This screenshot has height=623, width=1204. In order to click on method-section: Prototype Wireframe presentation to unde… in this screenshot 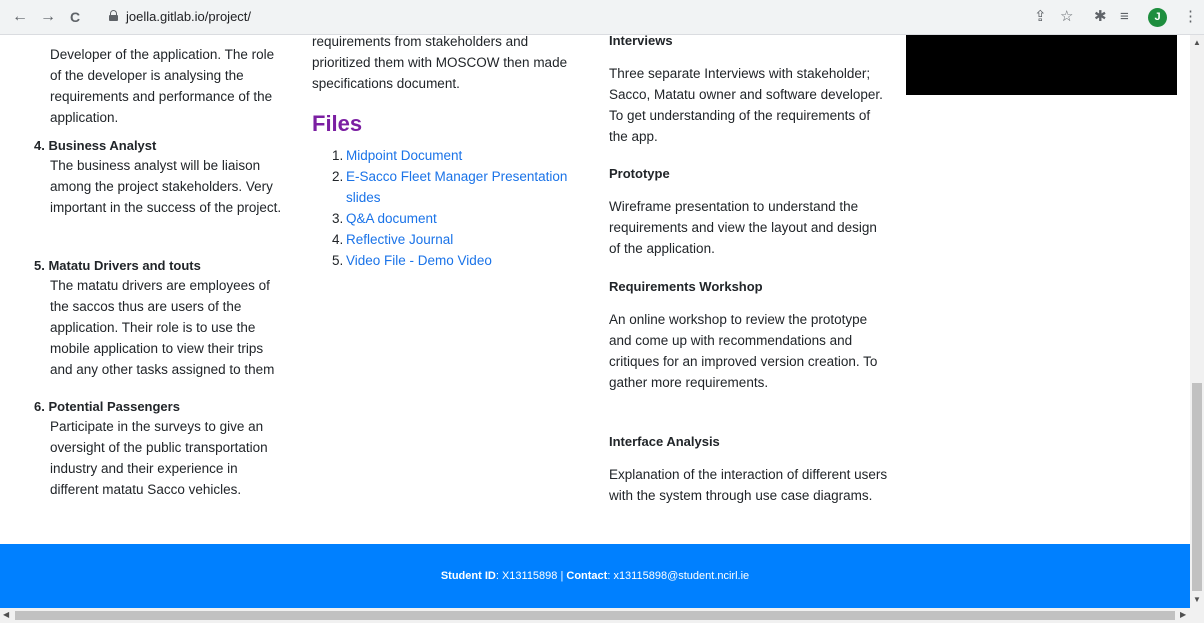, I will do `click(749, 212)`.